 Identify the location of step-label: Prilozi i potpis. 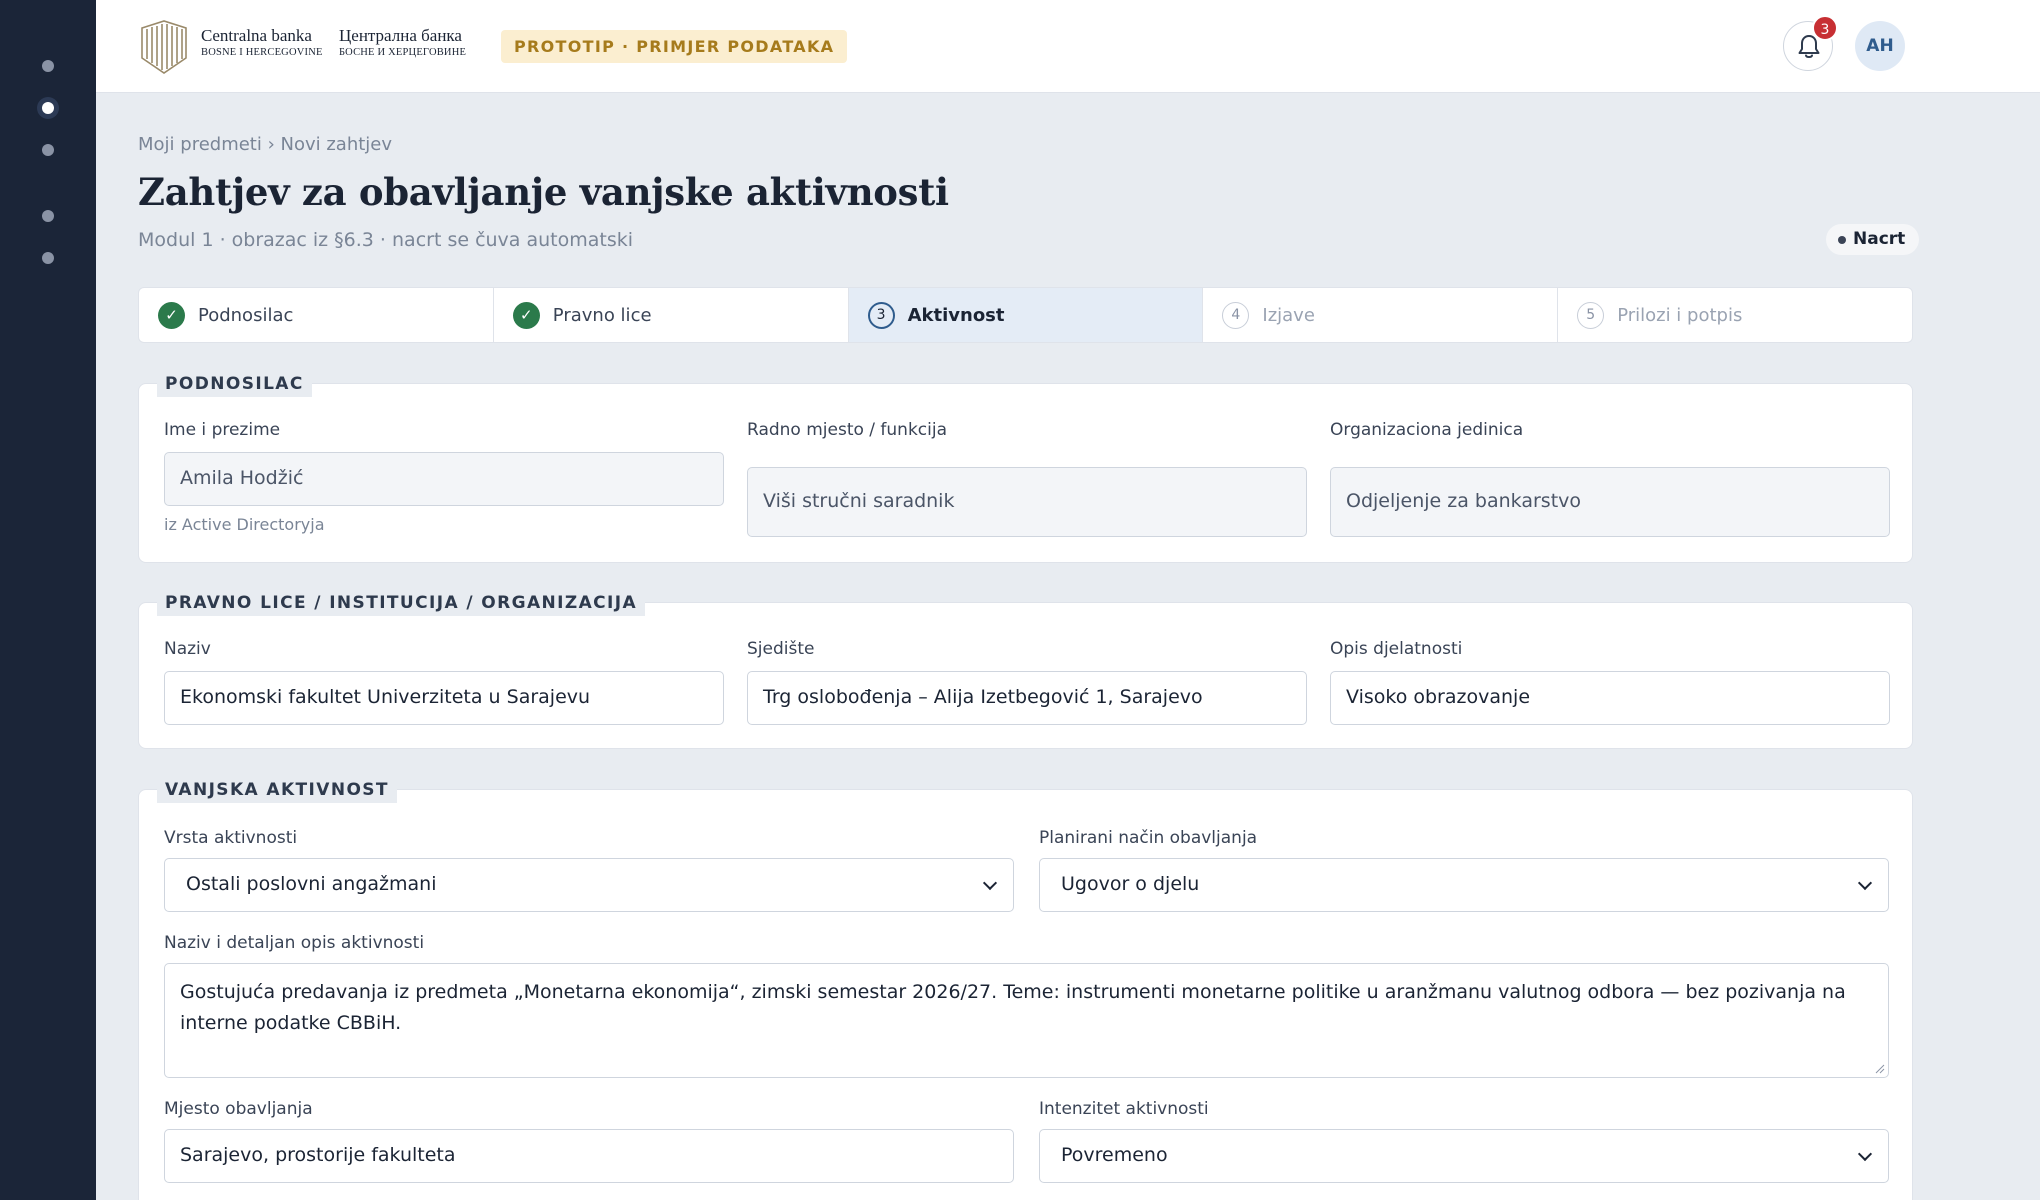
(1680, 315).